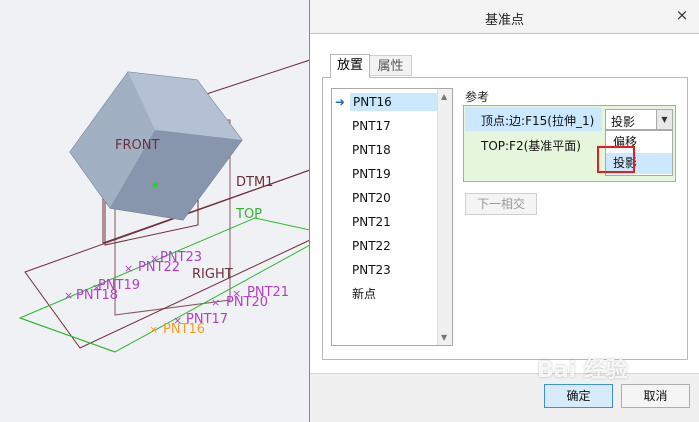 This screenshot has width=699, height=422. Describe the element at coordinates (159, 268) in the screenshot. I see `point-label-pnt22: PNT22` at that location.